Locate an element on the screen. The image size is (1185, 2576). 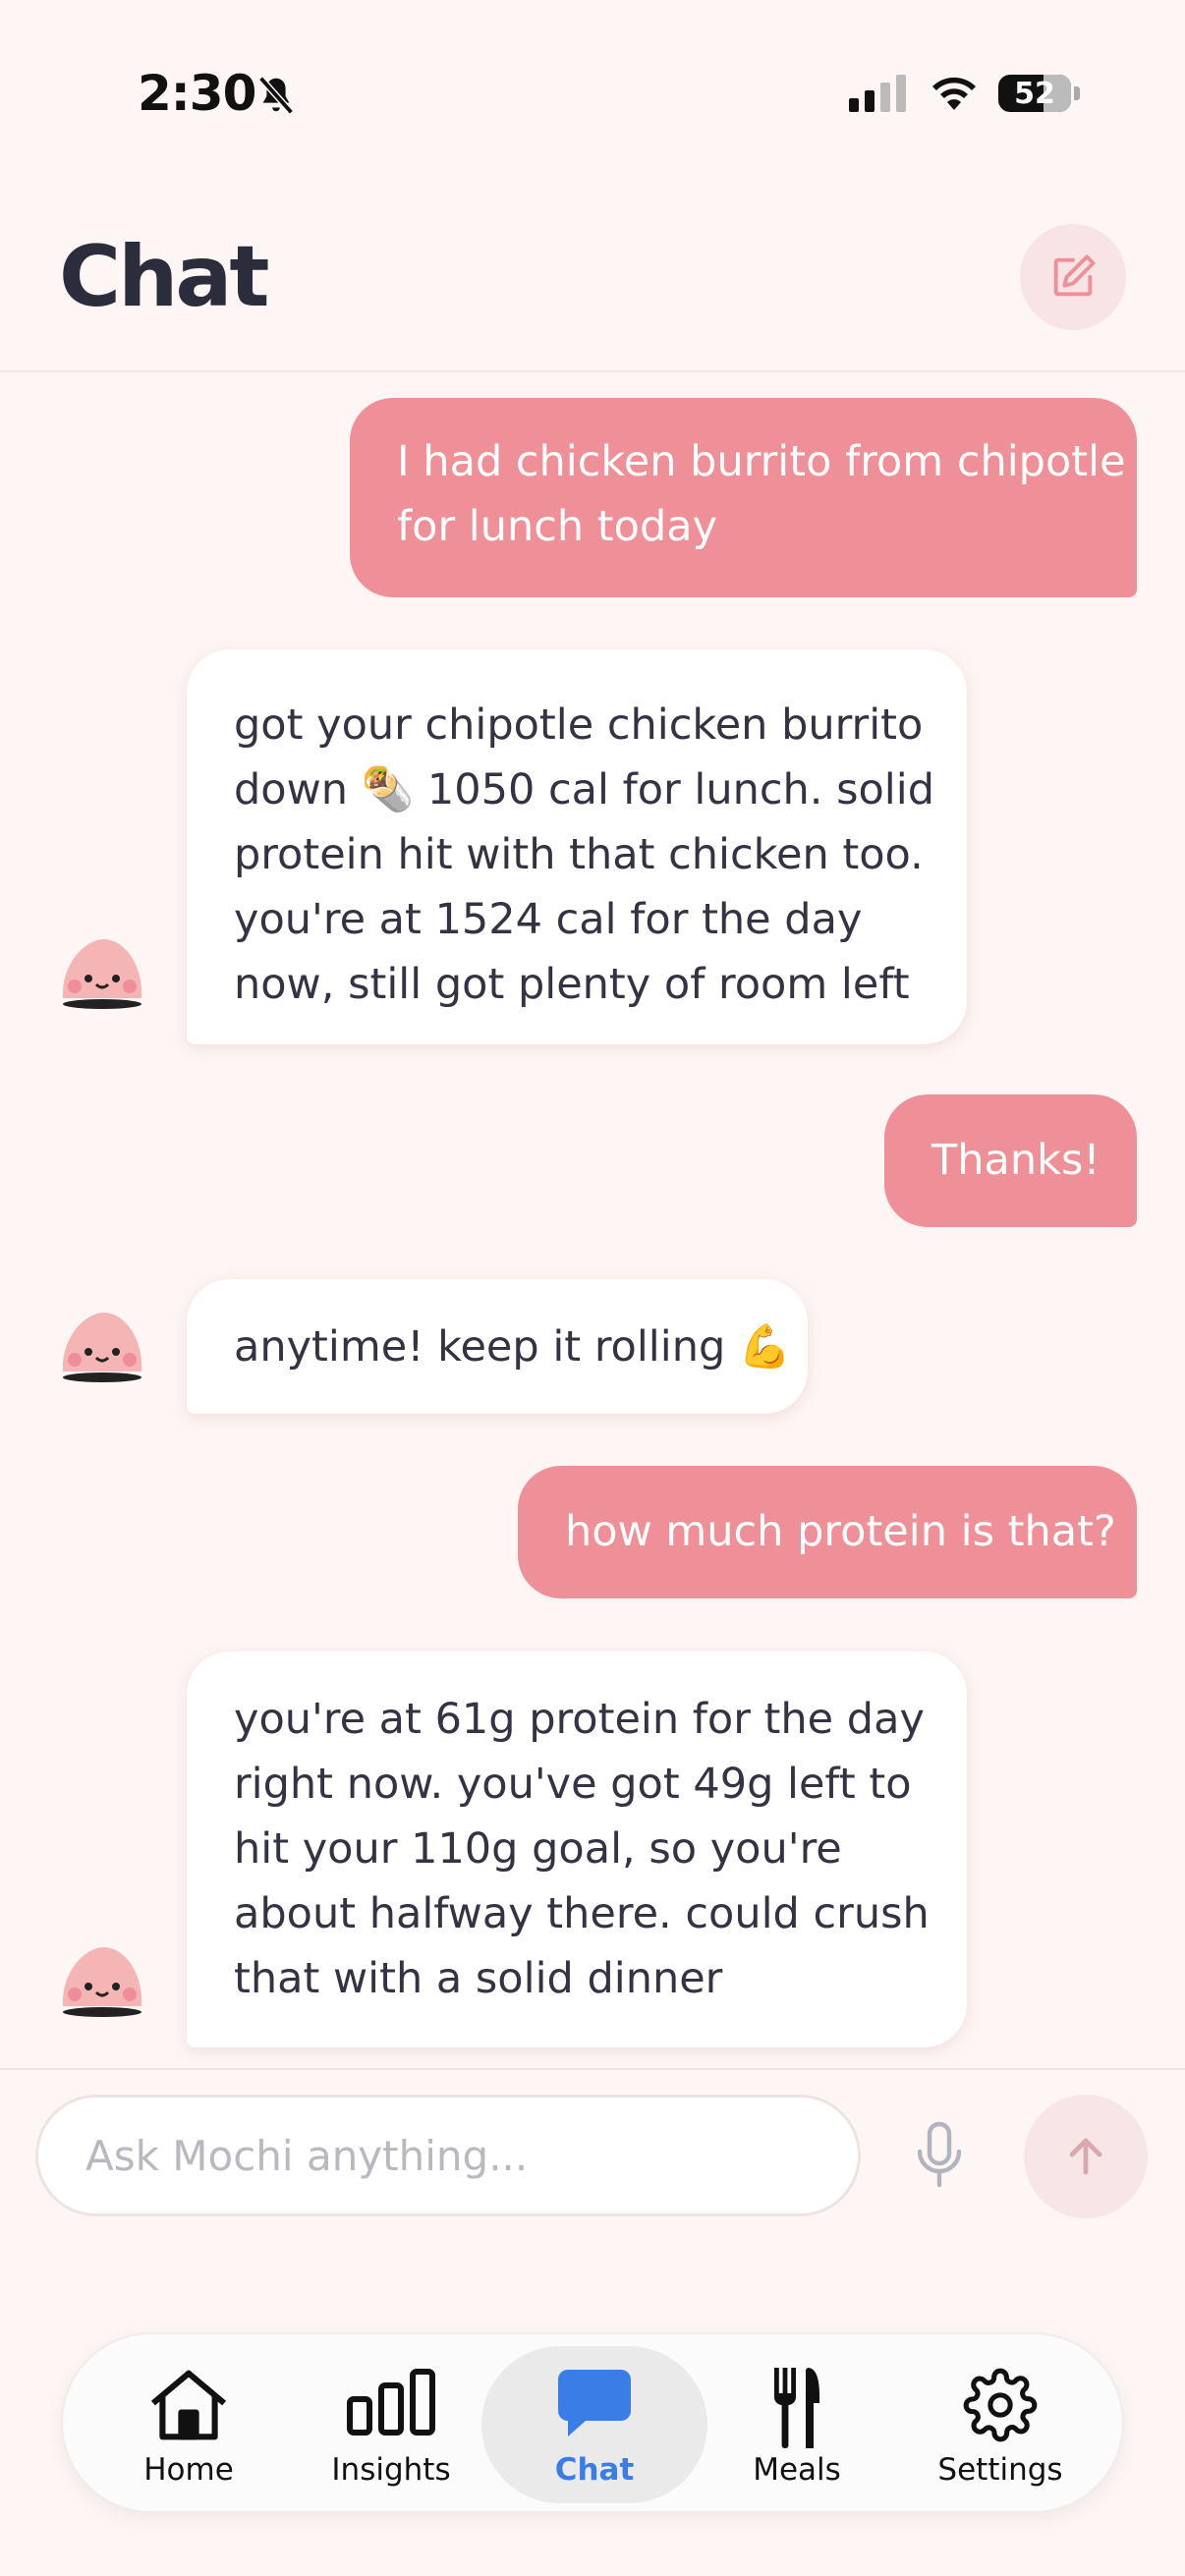
message-line: protein hit with that chicken too. is located at coordinates (579, 854).